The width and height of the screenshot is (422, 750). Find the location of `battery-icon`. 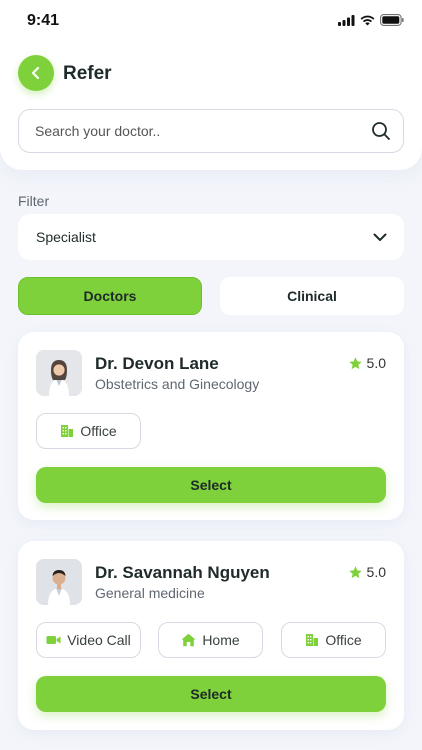

battery-icon is located at coordinates (392, 20).